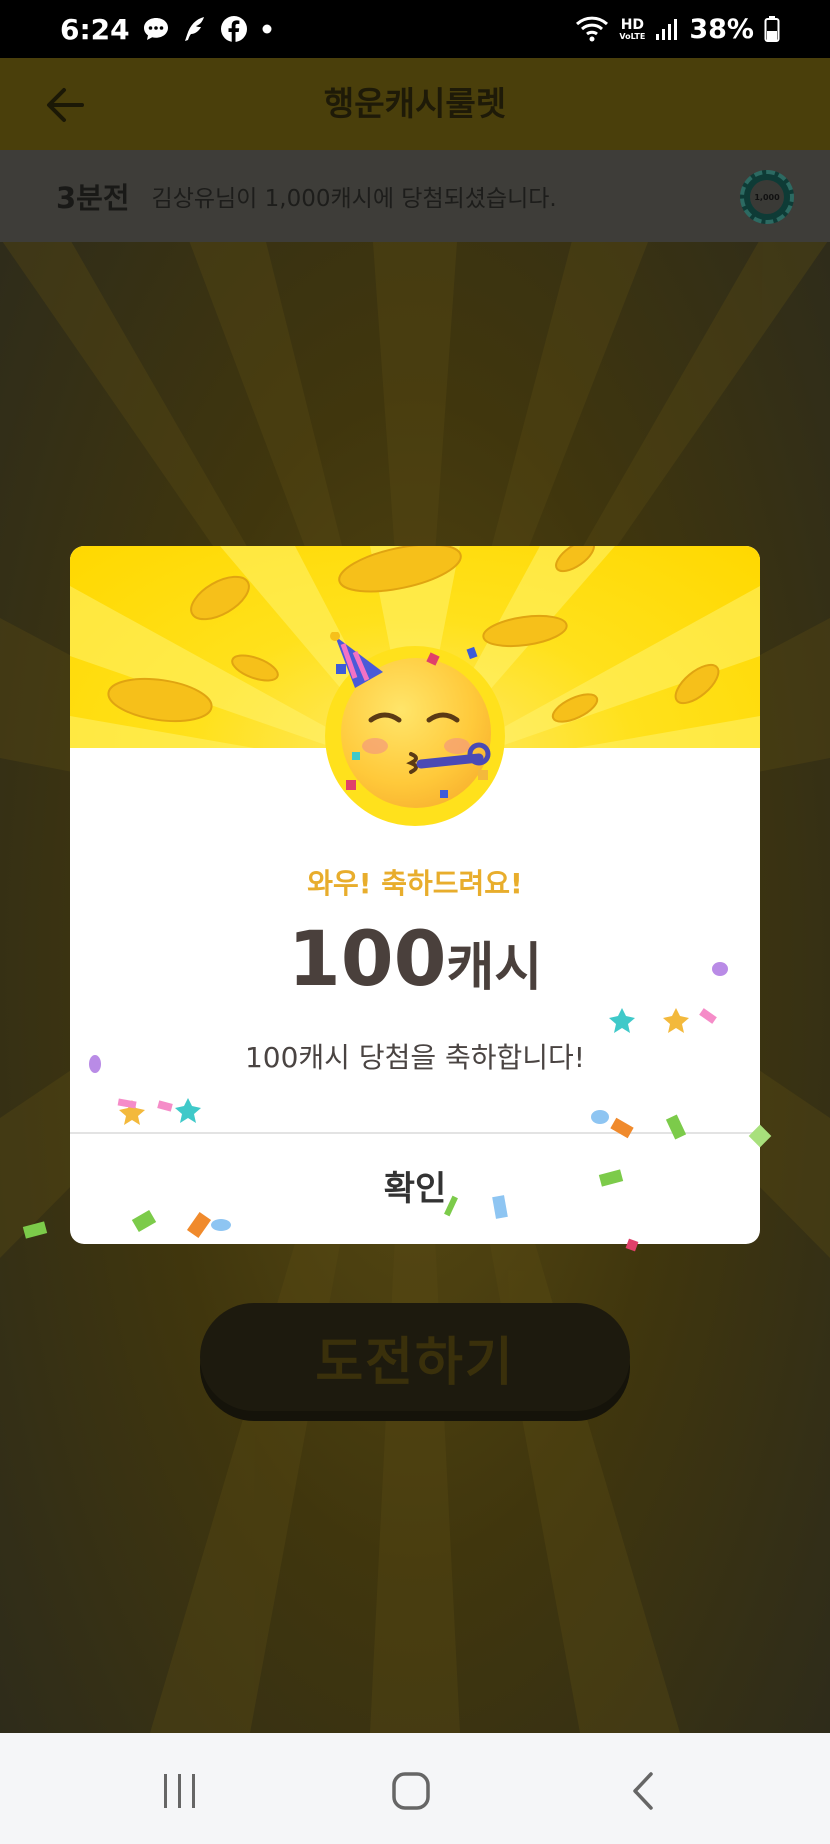 The image size is (830, 1844). Describe the element at coordinates (354, 199) in the screenshot. I see `ticker-message: 김상유님이 1,000캐시에 당첨되셨습니다.` at that location.